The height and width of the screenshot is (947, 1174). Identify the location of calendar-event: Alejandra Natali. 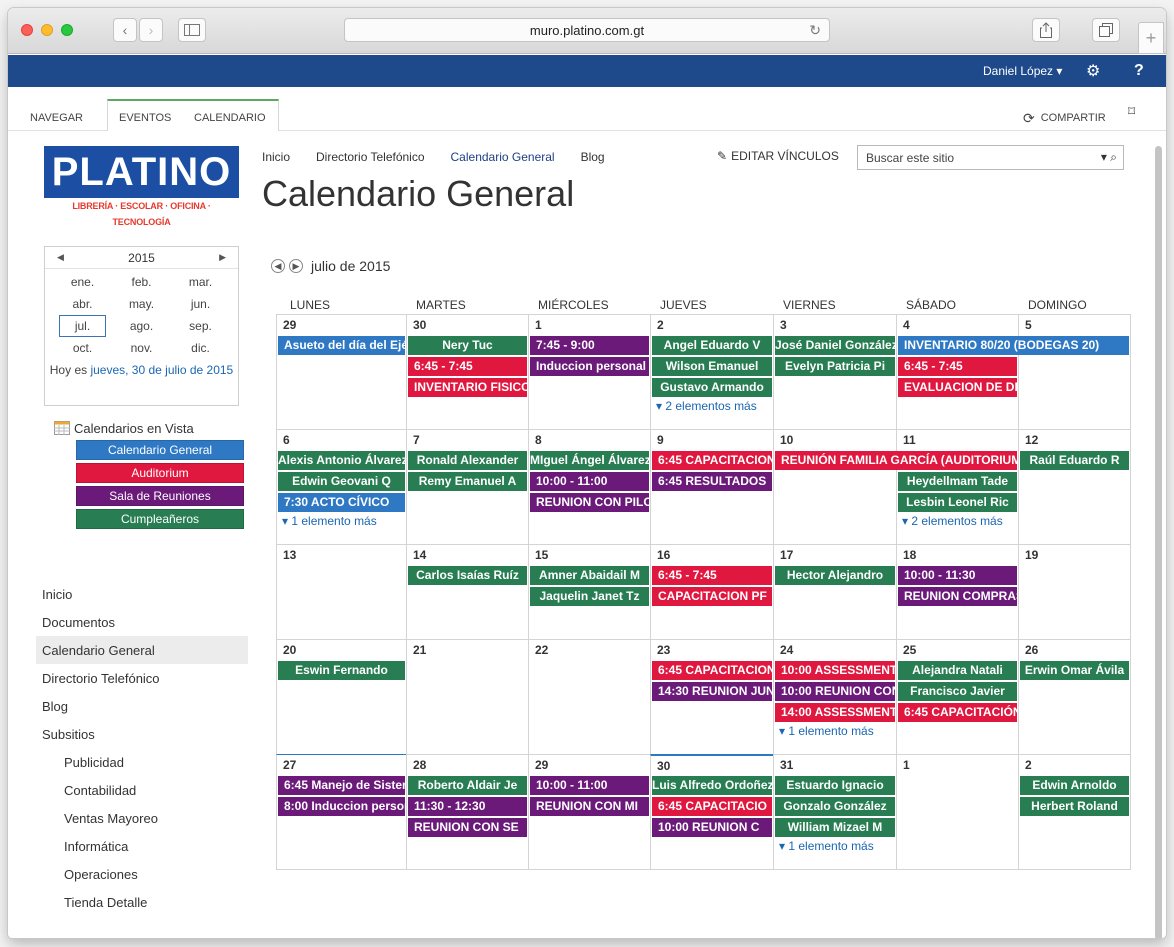
(957, 670).